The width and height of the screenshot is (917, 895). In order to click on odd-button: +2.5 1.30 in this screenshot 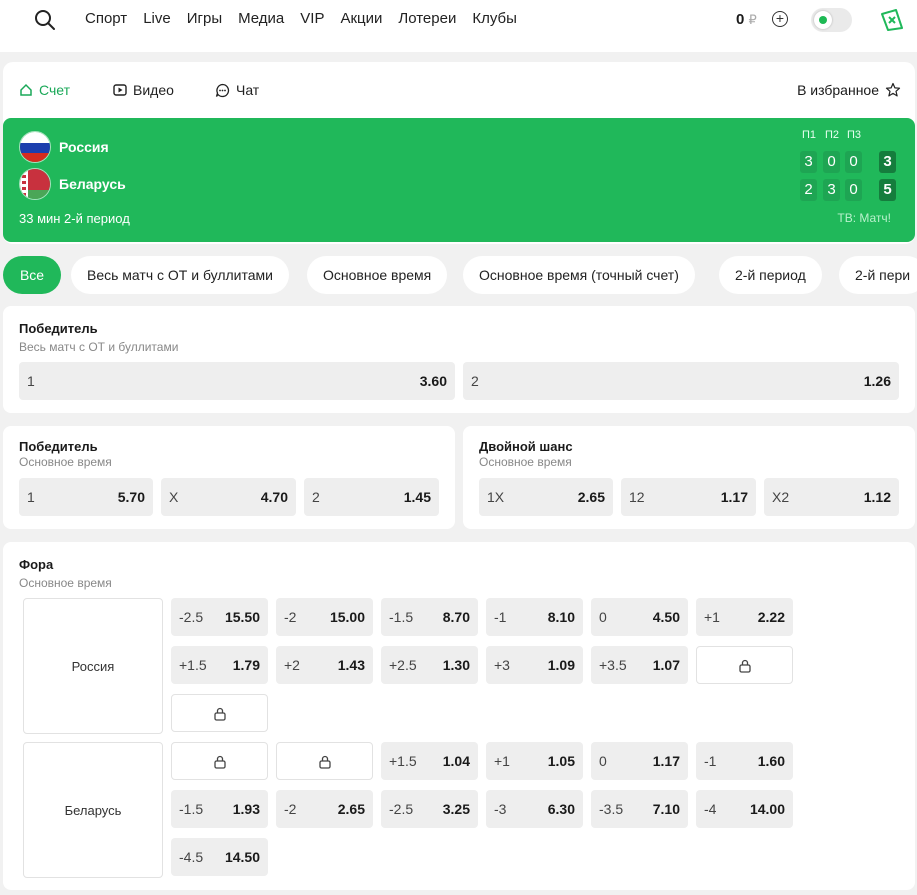, I will do `click(429, 665)`.